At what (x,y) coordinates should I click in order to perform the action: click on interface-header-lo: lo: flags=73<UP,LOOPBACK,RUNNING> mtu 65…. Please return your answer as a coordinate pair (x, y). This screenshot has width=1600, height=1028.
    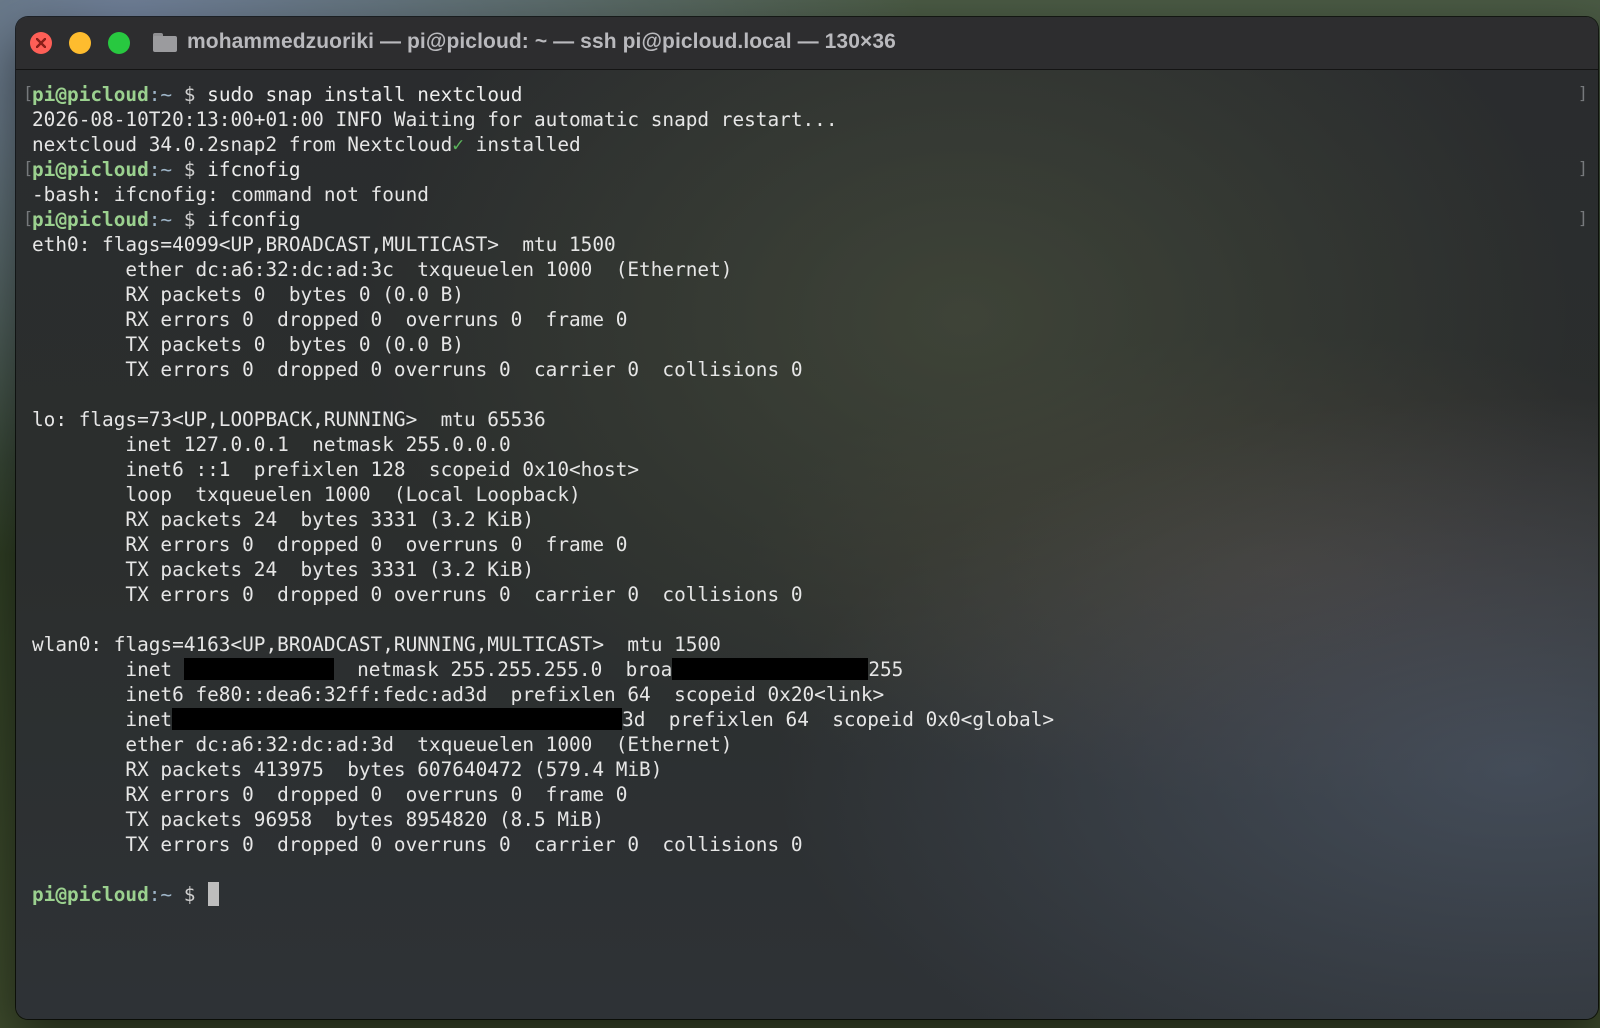
    Looking at the image, I should click on (289, 419).